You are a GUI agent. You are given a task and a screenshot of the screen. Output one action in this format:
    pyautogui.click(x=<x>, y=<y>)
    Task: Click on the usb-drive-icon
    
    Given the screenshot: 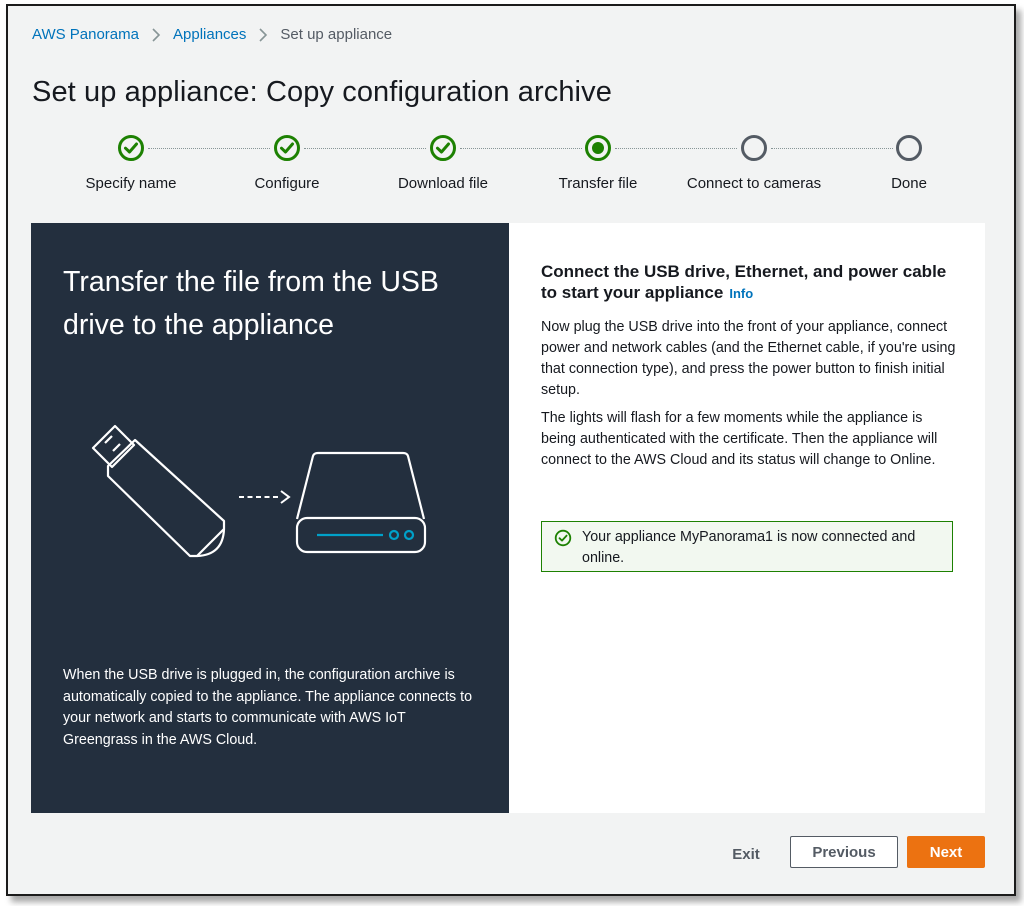 What is the action you would take?
    pyautogui.click(x=158, y=491)
    